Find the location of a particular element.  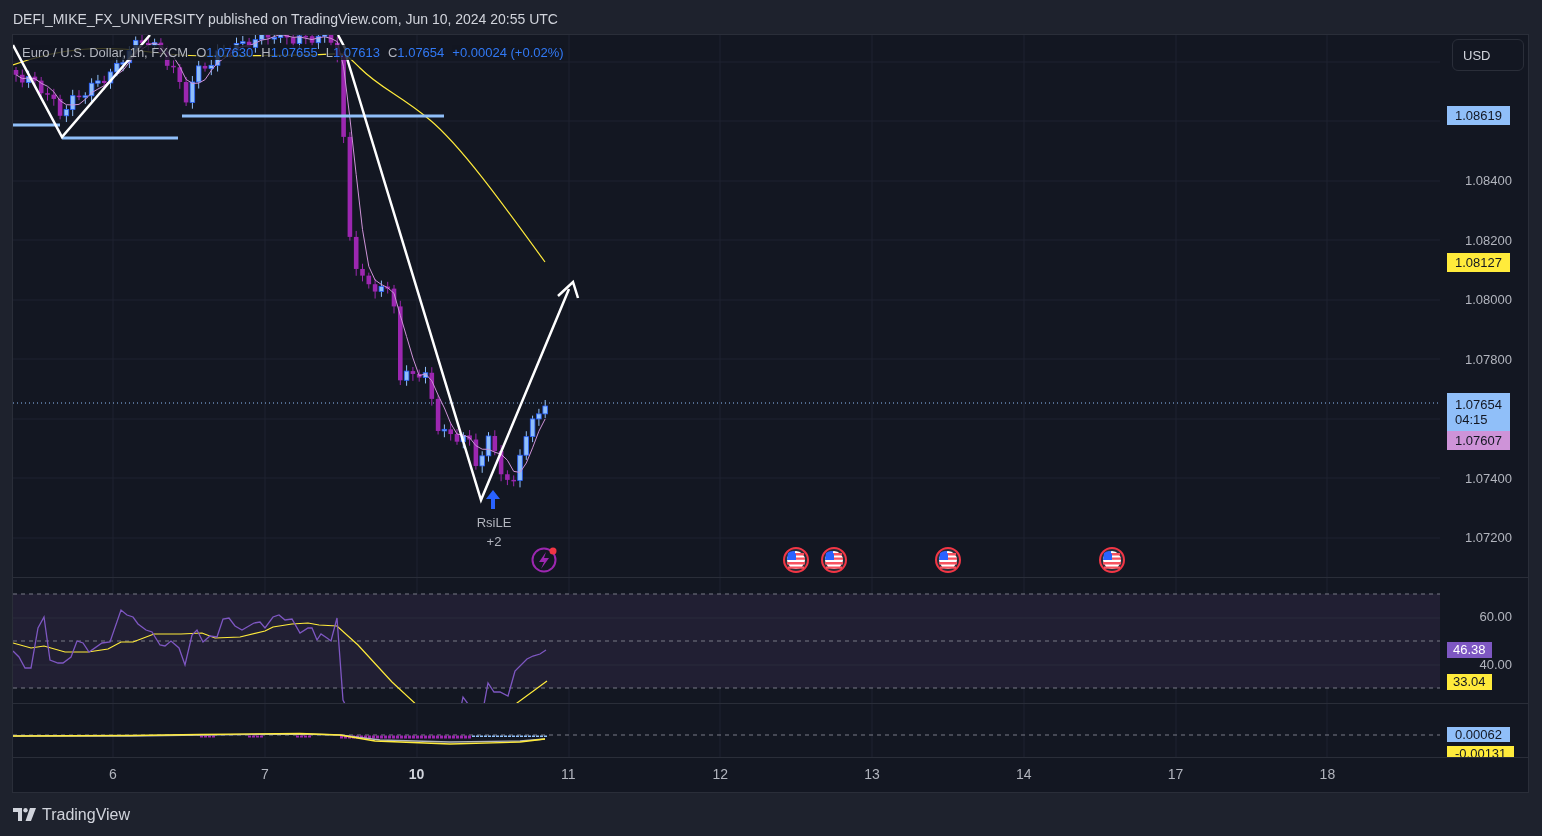

time-axis-label: 17 is located at coordinates (1175, 774).